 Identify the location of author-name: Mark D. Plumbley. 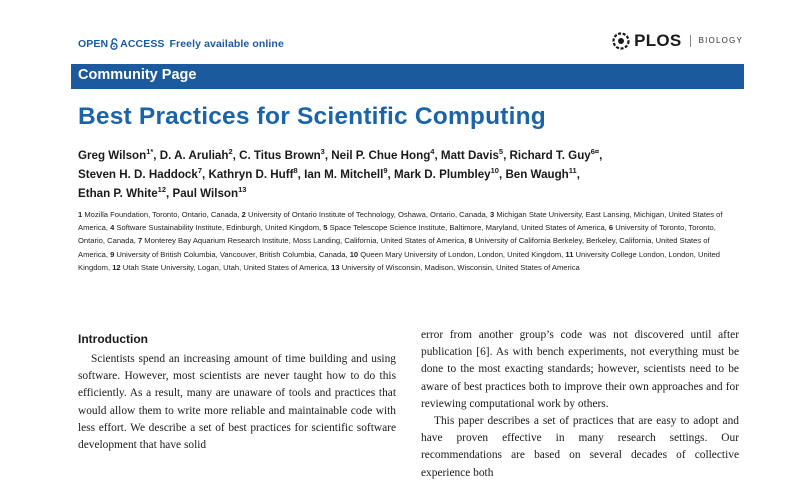
(442, 174).